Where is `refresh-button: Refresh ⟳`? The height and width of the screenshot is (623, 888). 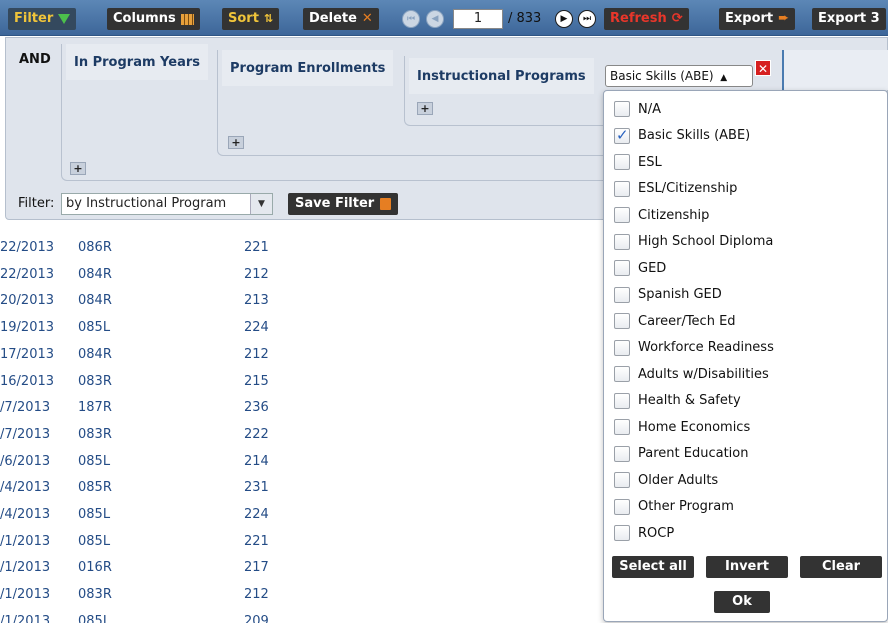
refresh-button: Refresh ⟳ is located at coordinates (646, 19).